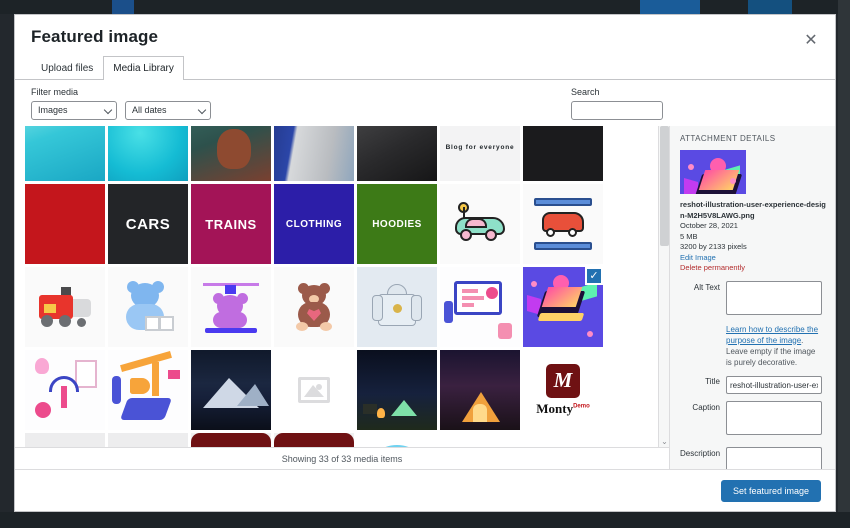 The height and width of the screenshot is (528, 850). What do you see at coordinates (774, 297) in the screenshot?
I see `alt-text-input` at bounding box center [774, 297].